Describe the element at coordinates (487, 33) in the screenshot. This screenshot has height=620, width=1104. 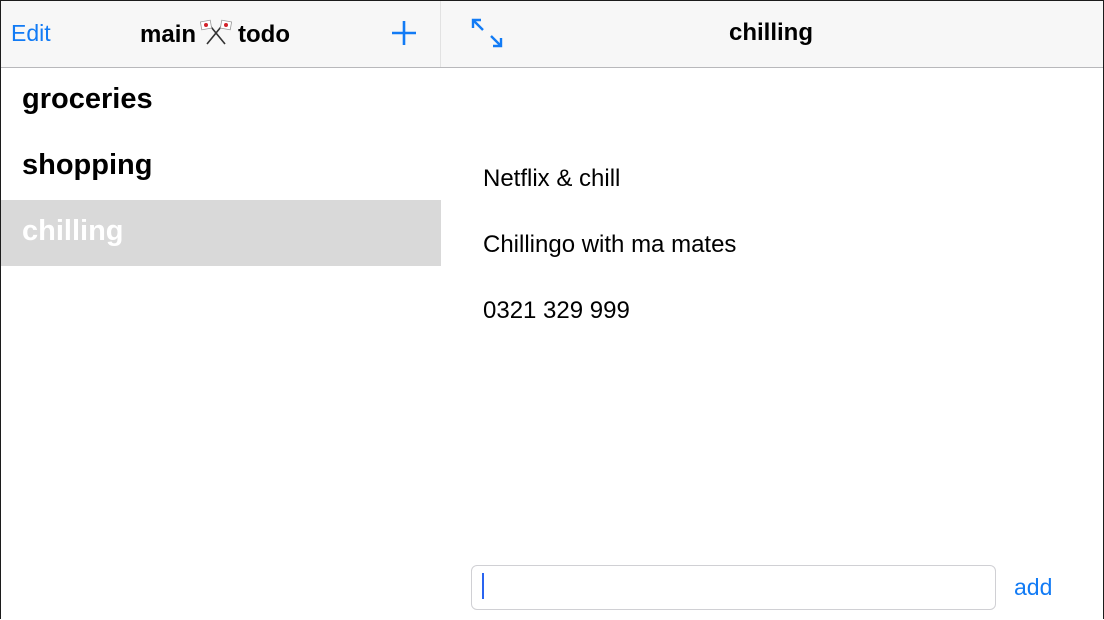
I see `expand-arrows-icon` at that location.